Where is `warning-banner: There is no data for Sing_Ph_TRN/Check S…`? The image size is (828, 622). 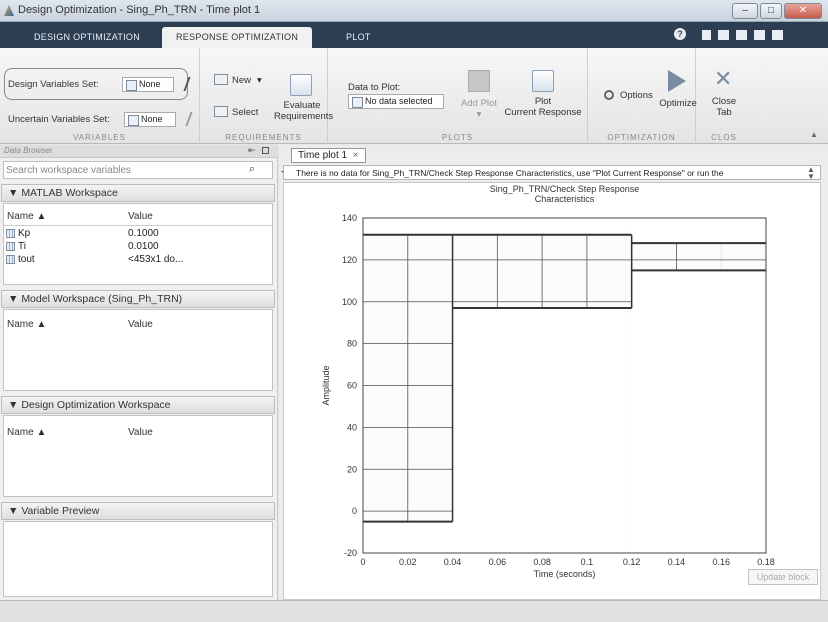
warning-banner: There is no data for Sing_Ph_TRN/Check S… is located at coordinates (552, 172).